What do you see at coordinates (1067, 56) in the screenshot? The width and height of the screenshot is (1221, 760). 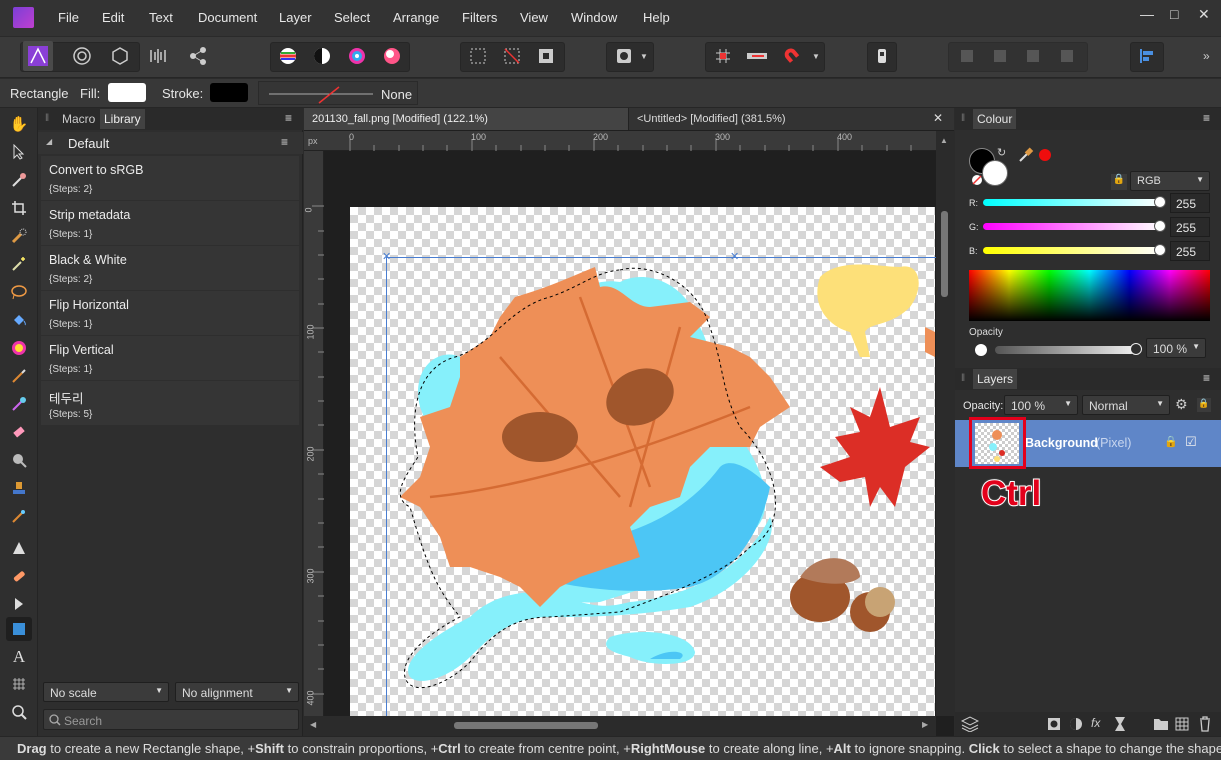 I see `move-to-front-icon` at bounding box center [1067, 56].